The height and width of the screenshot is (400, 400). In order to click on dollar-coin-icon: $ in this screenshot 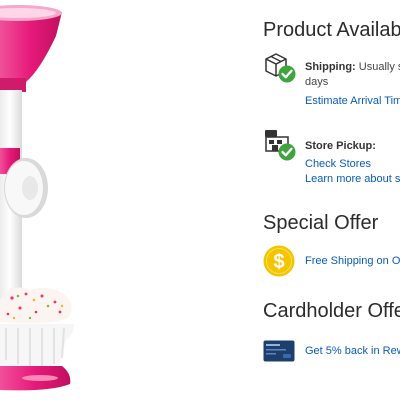, I will do `click(279, 261)`.